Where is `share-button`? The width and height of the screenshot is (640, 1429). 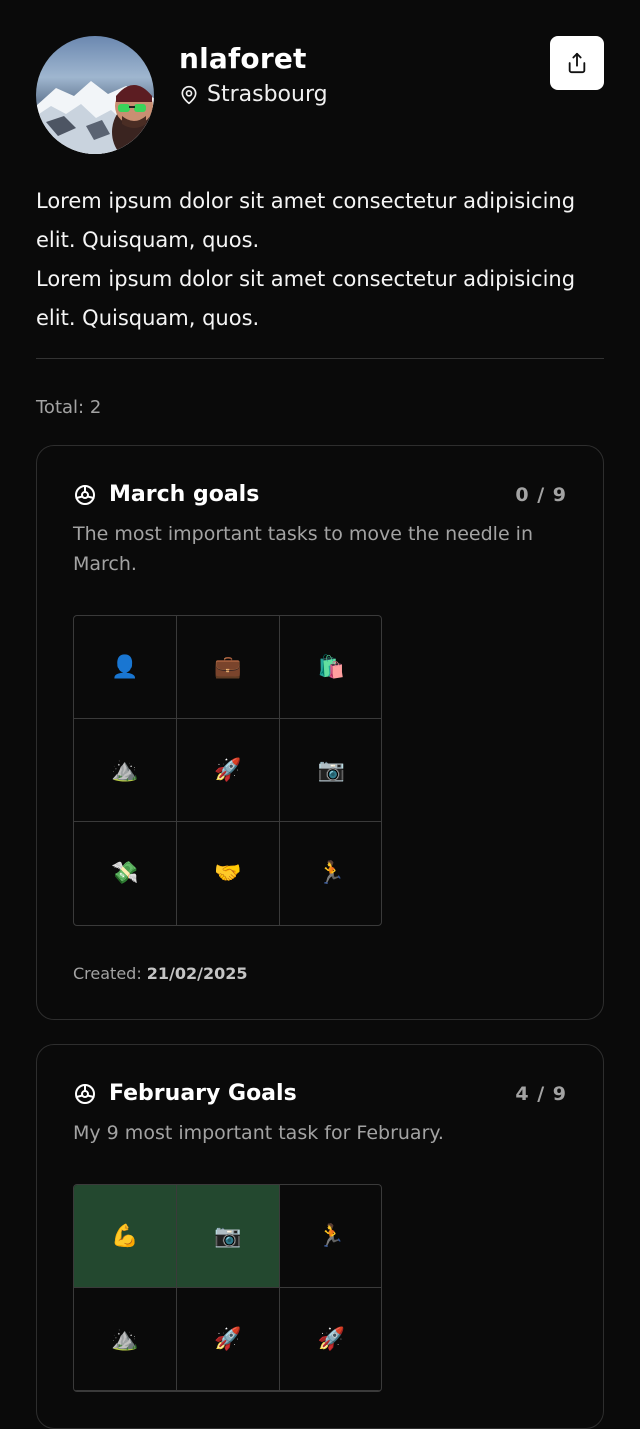
share-button is located at coordinates (577, 63).